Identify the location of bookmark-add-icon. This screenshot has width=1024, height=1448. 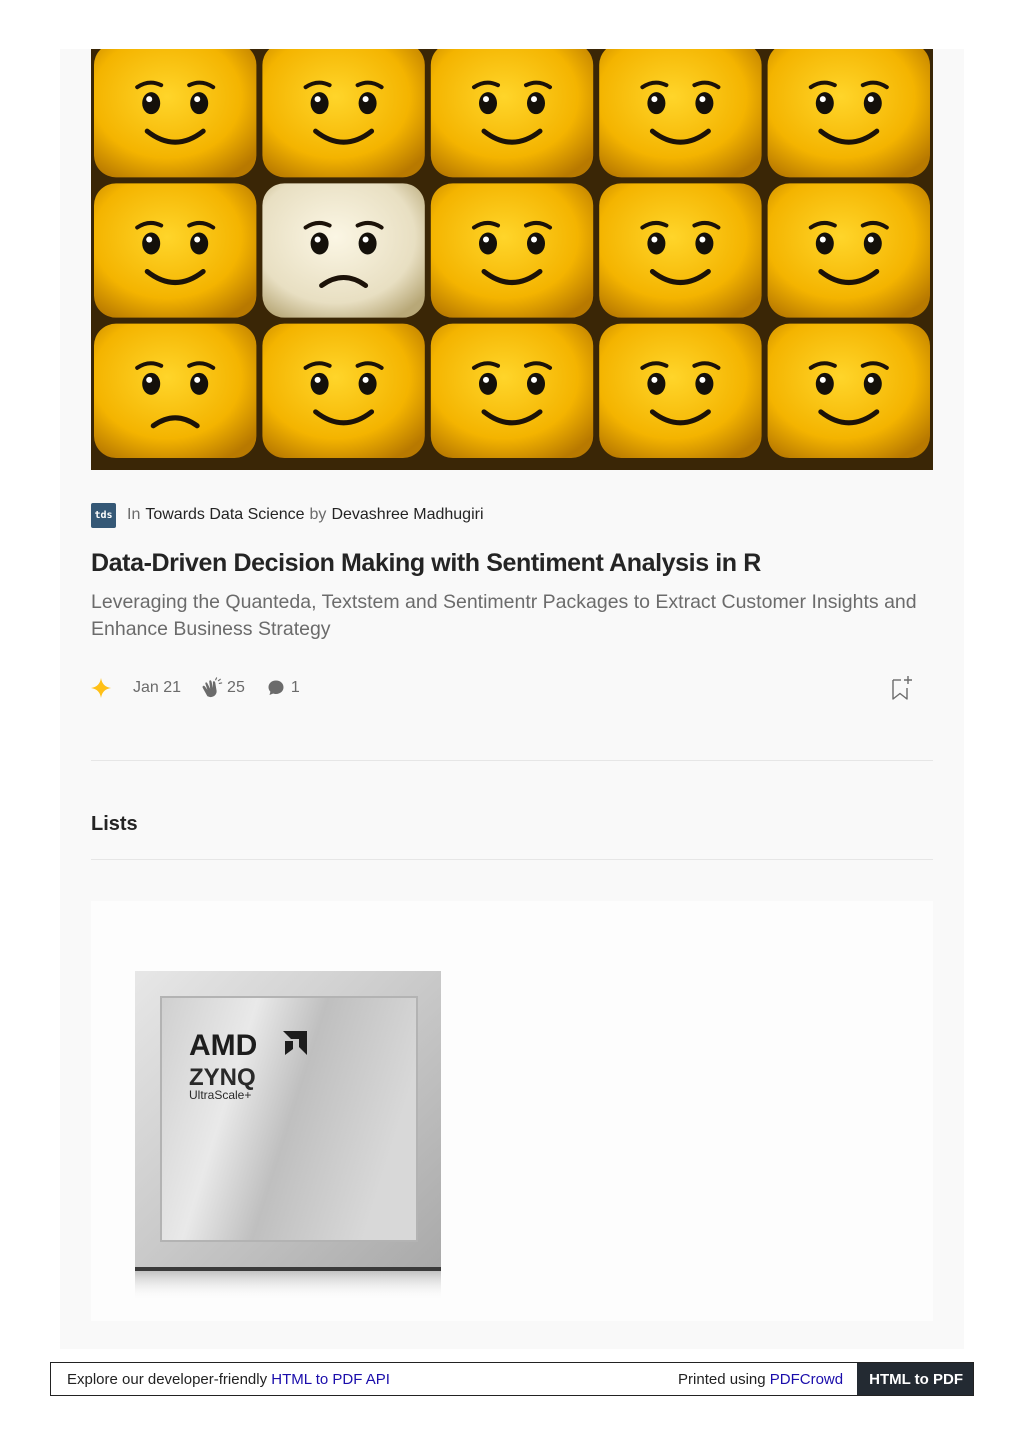
(902, 688).